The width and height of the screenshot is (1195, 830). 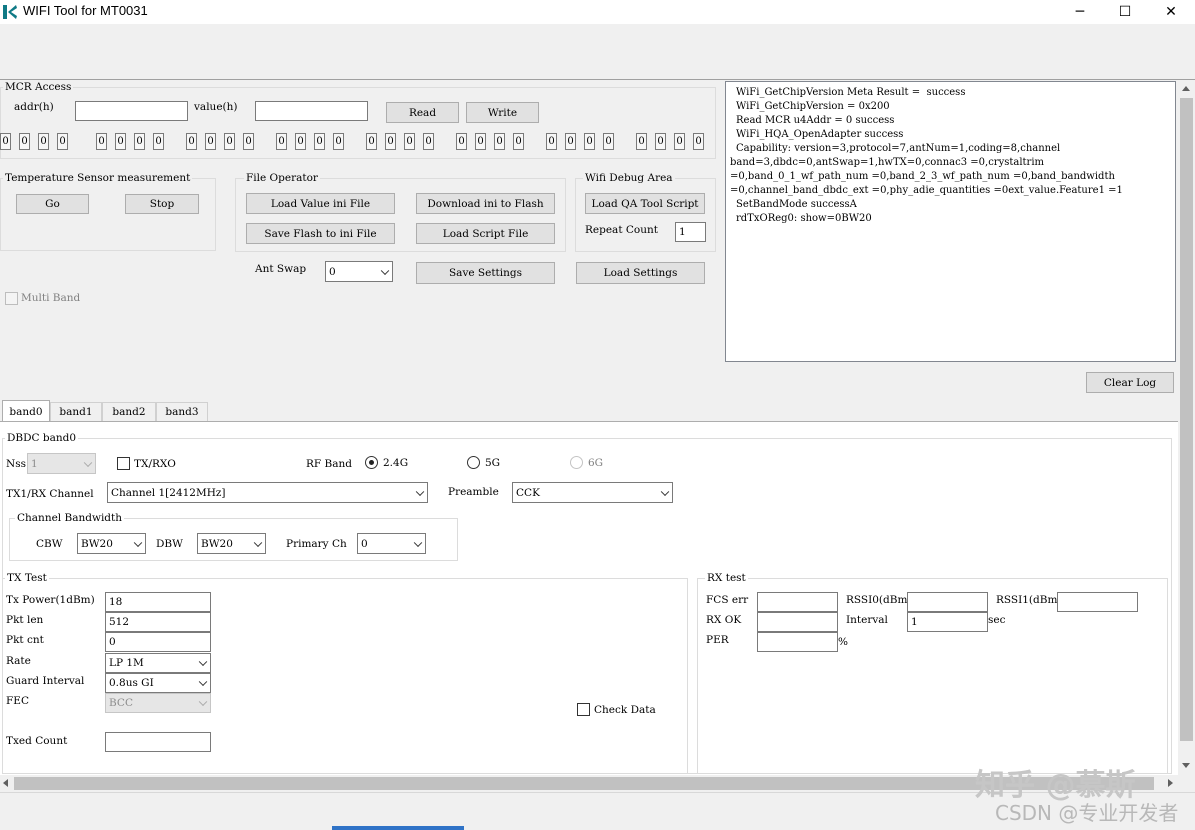 What do you see at coordinates (85, 10) in the screenshot?
I see `window-title: WIFI Tool for MT0031` at bounding box center [85, 10].